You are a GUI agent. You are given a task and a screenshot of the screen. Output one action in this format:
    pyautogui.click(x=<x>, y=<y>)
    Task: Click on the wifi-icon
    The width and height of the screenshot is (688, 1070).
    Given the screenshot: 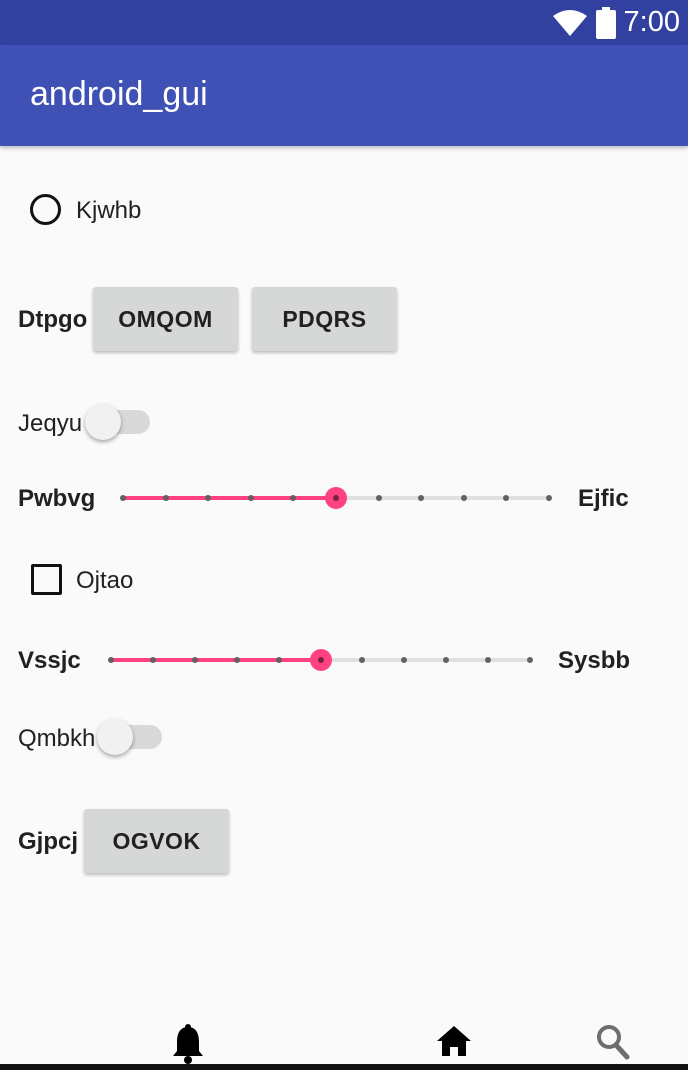 What is the action you would take?
    pyautogui.click(x=569, y=22)
    